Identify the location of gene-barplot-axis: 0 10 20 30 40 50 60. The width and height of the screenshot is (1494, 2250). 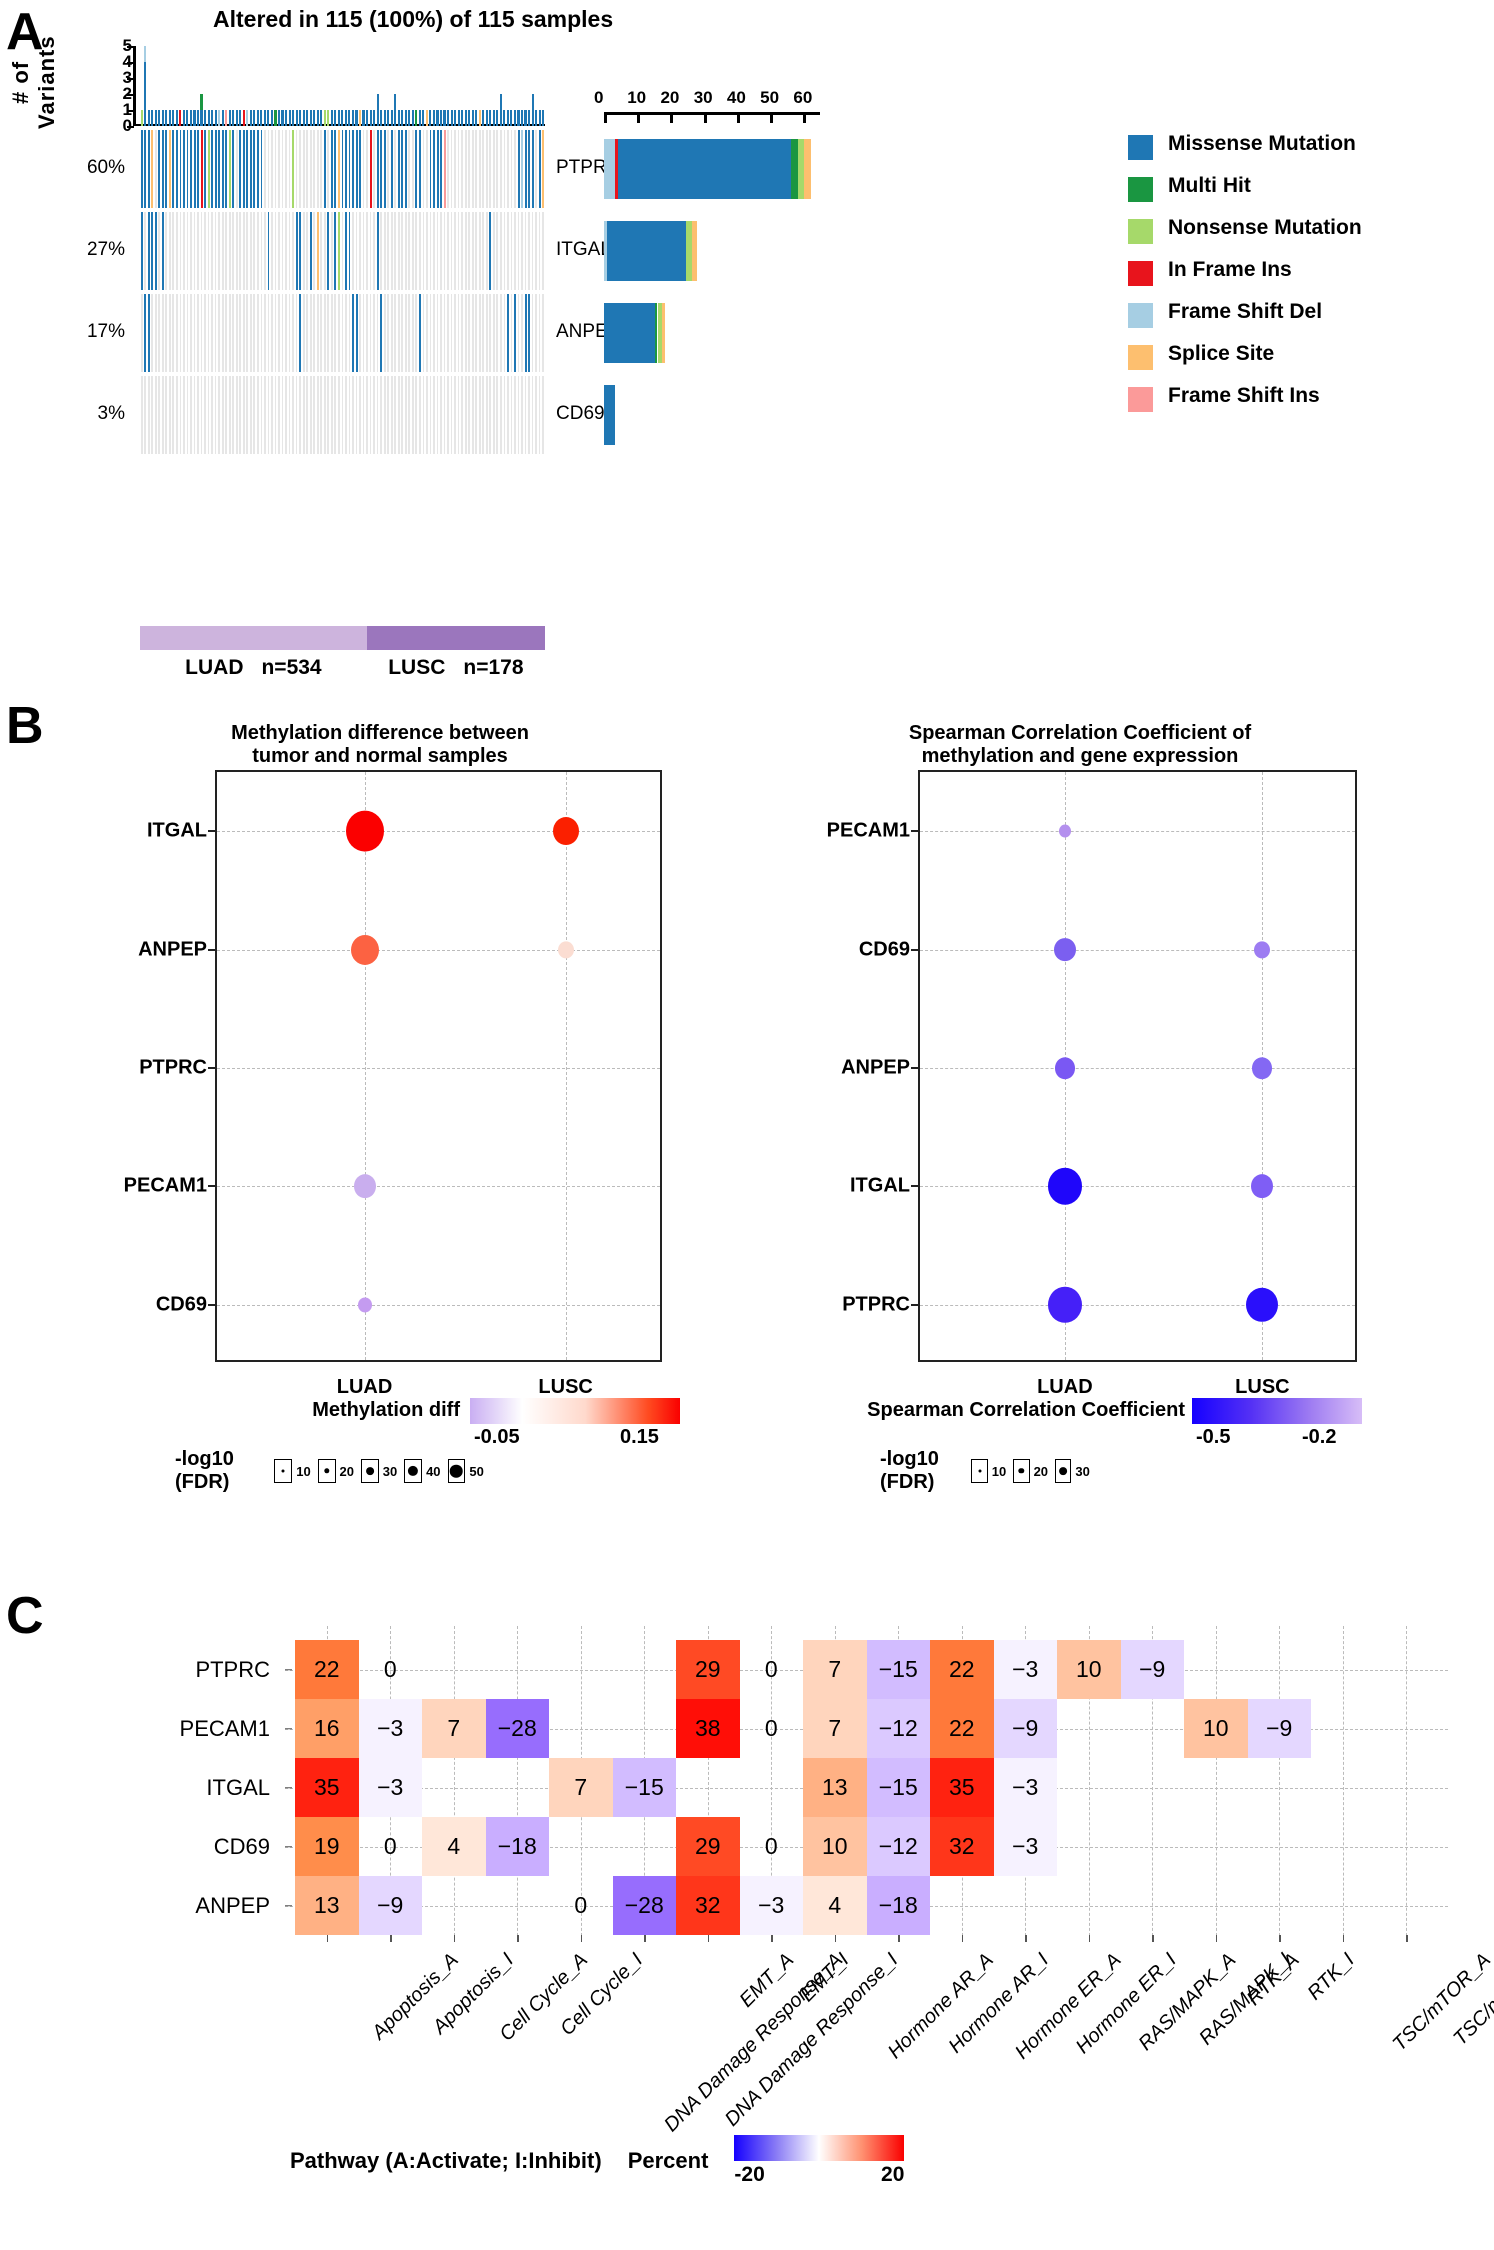
(713, 105).